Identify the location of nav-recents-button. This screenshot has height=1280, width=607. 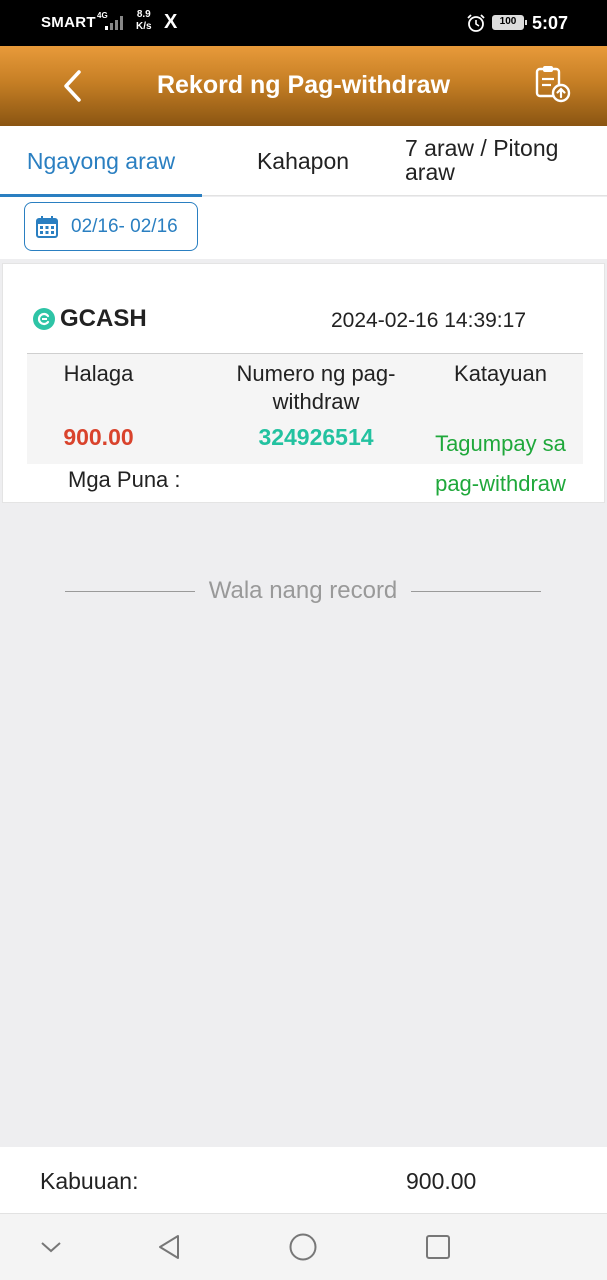
(438, 1247).